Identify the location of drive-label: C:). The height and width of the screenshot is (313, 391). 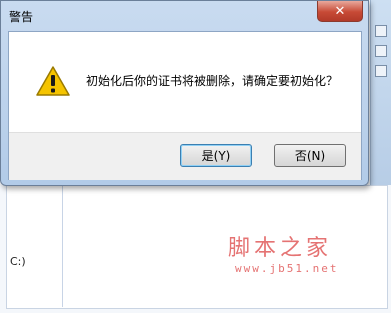
(18, 261).